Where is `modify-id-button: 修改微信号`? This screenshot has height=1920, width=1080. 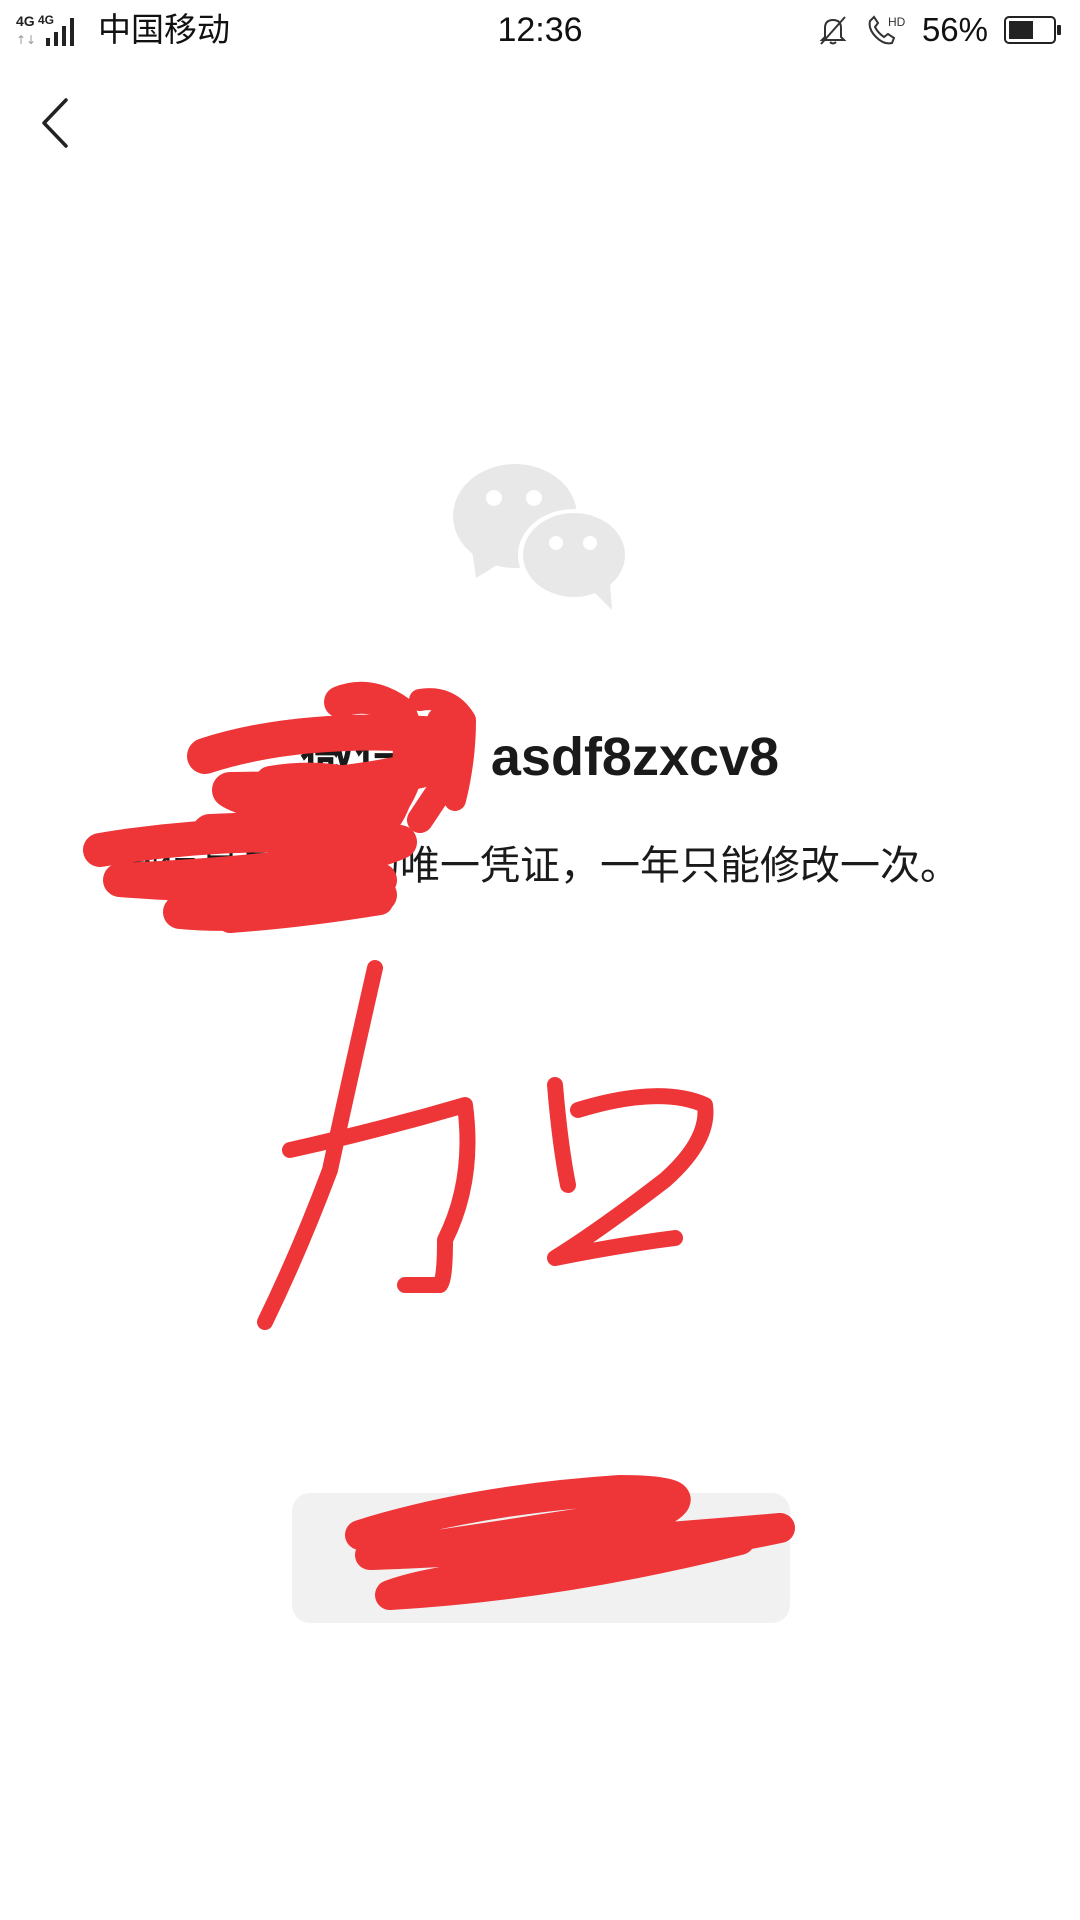 modify-id-button: 修改微信号 is located at coordinates (541, 1558).